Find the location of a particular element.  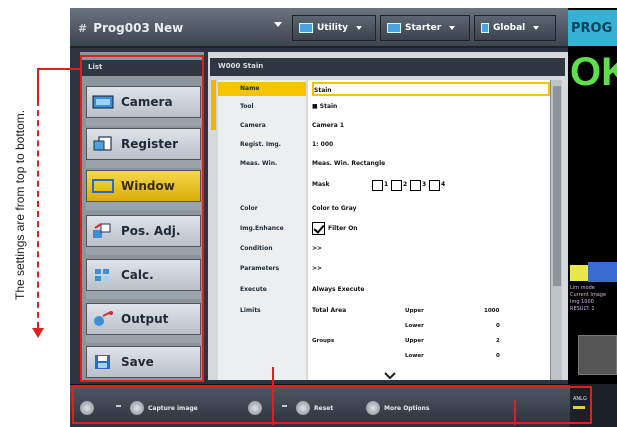

list-item-label: Pos. Adj. is located at coordinates (151, 231).